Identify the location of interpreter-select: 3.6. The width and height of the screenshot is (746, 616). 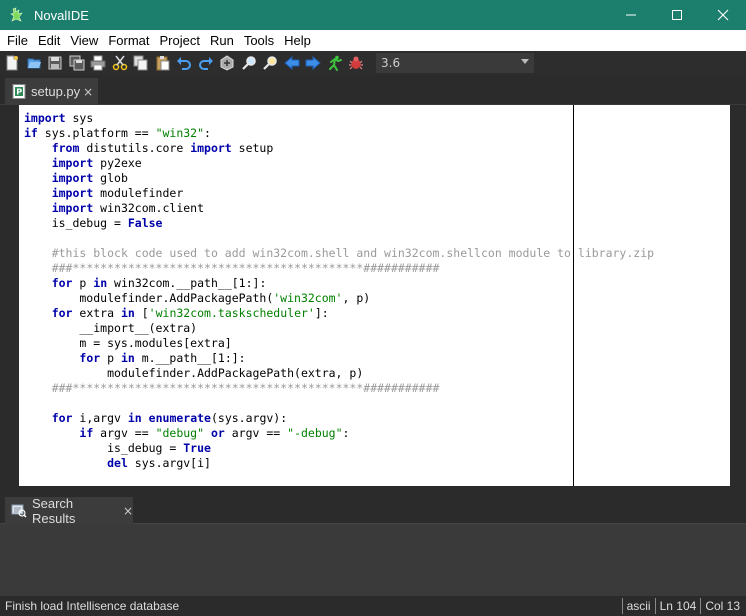
(455, 63).